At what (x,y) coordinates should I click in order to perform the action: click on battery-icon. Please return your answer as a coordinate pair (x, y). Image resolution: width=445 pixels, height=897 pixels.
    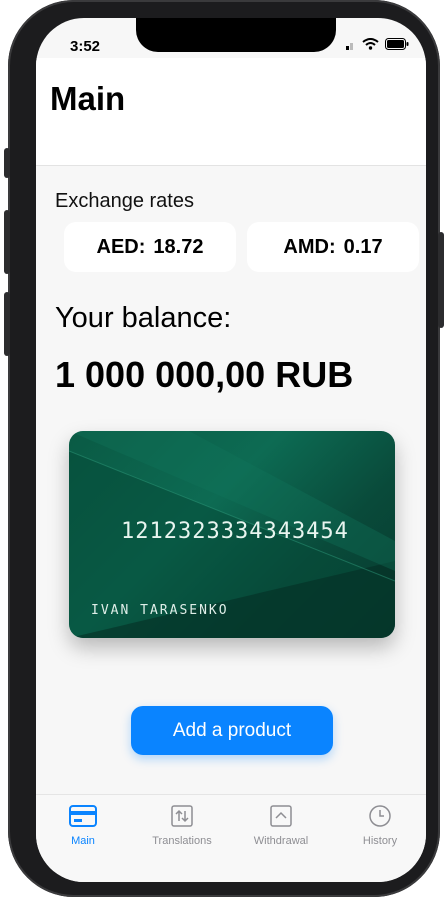
    Looking at the image, I should click on (397, 44).